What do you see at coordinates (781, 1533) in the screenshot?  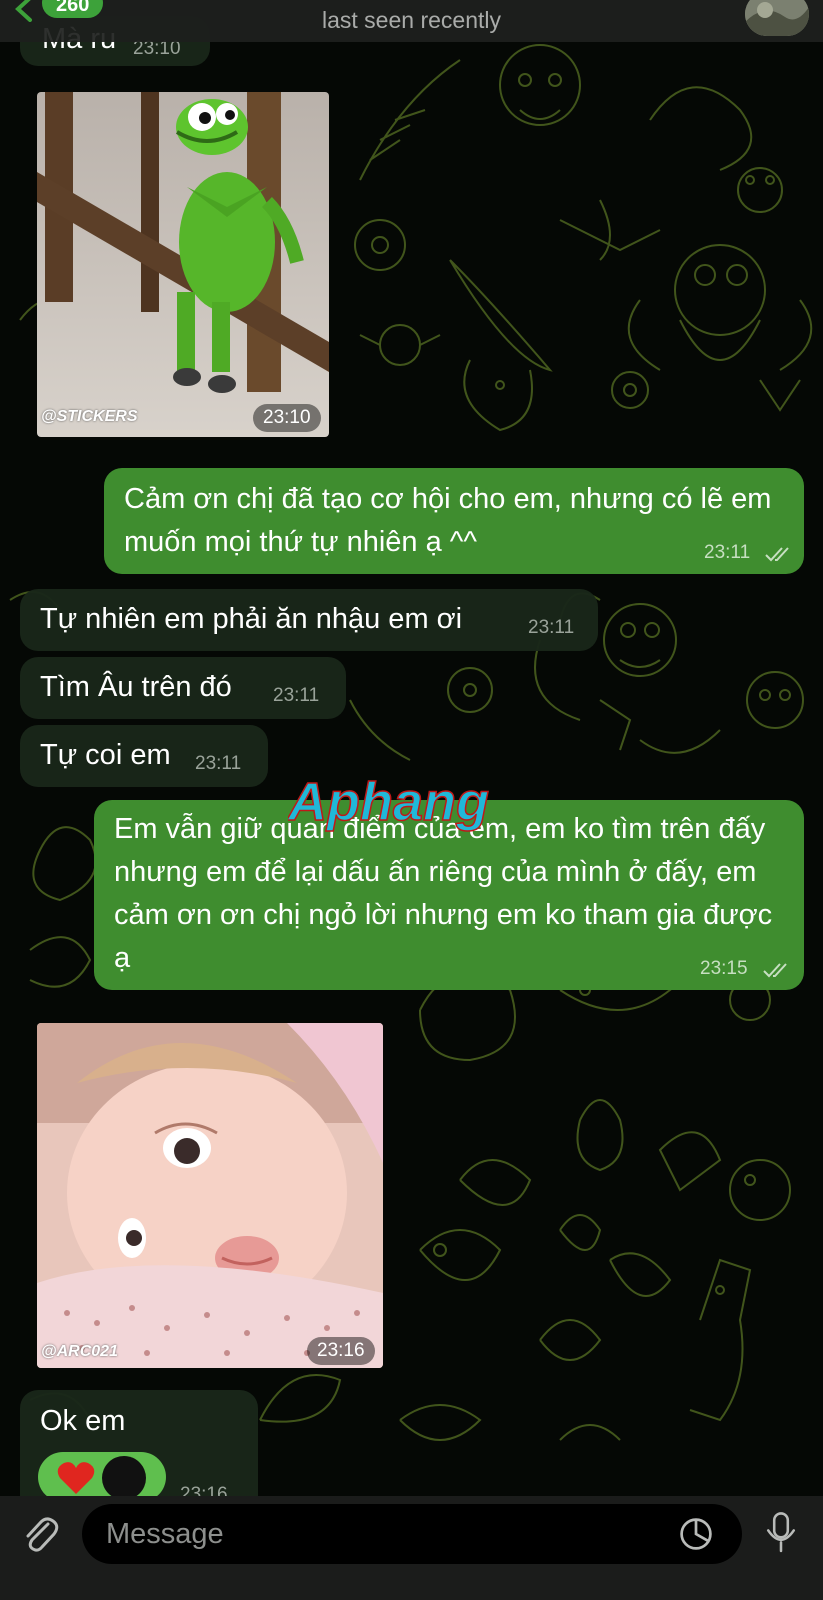 I see `microphone-icon` at bounding box center [781, 1533].